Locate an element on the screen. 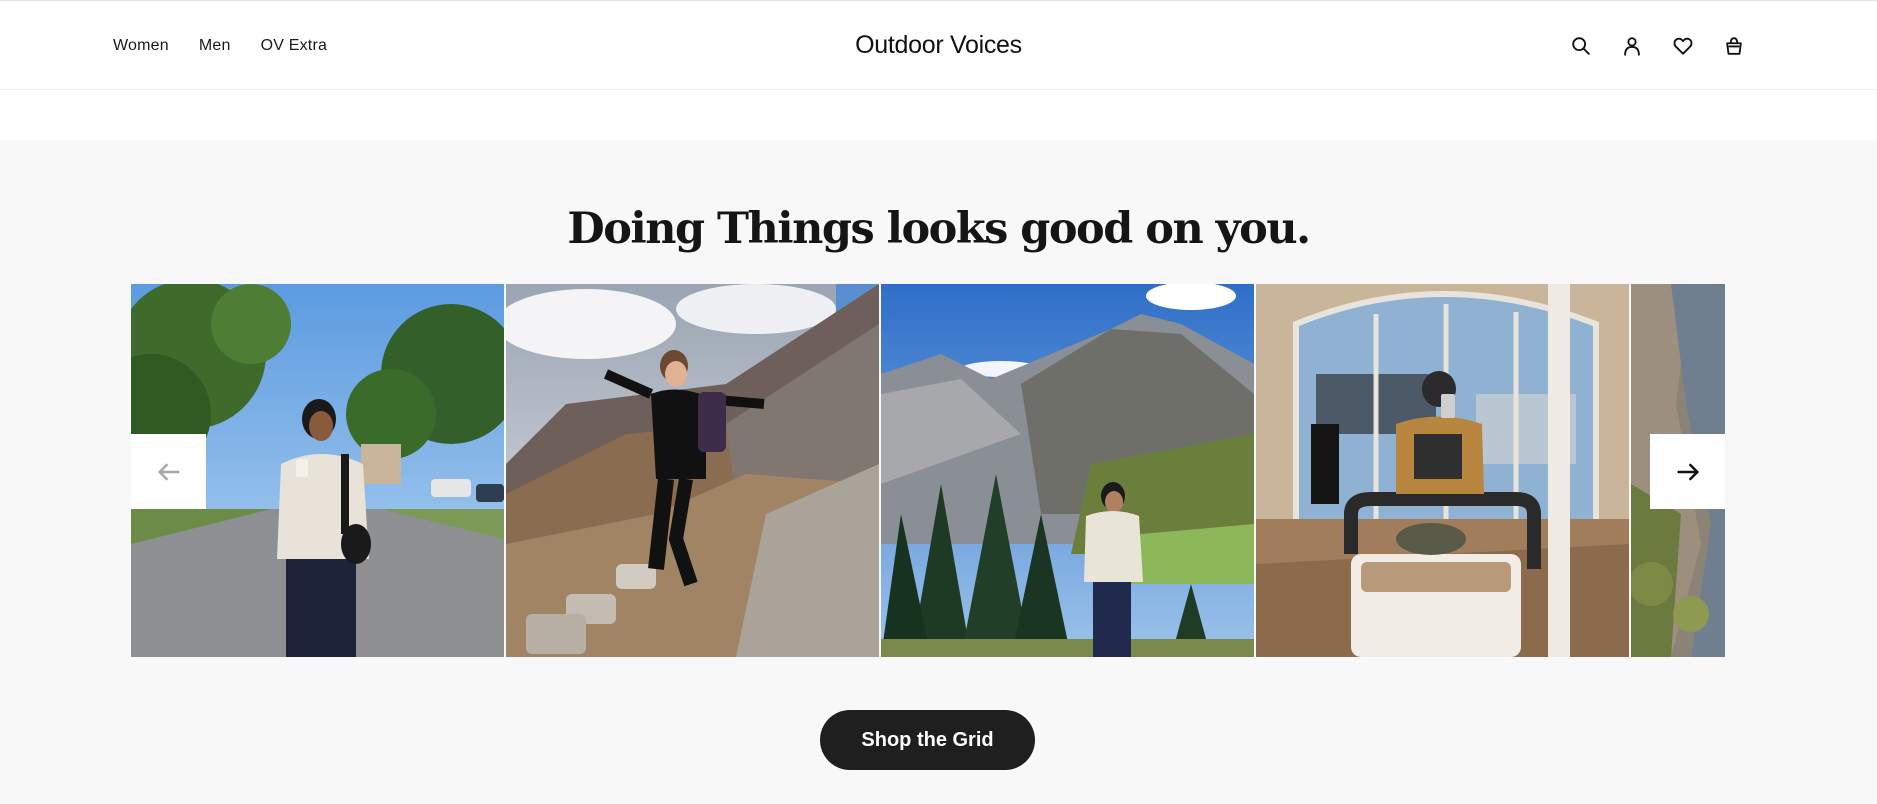  photo-woman-jumping-trail is located at coordinates (692, 470).